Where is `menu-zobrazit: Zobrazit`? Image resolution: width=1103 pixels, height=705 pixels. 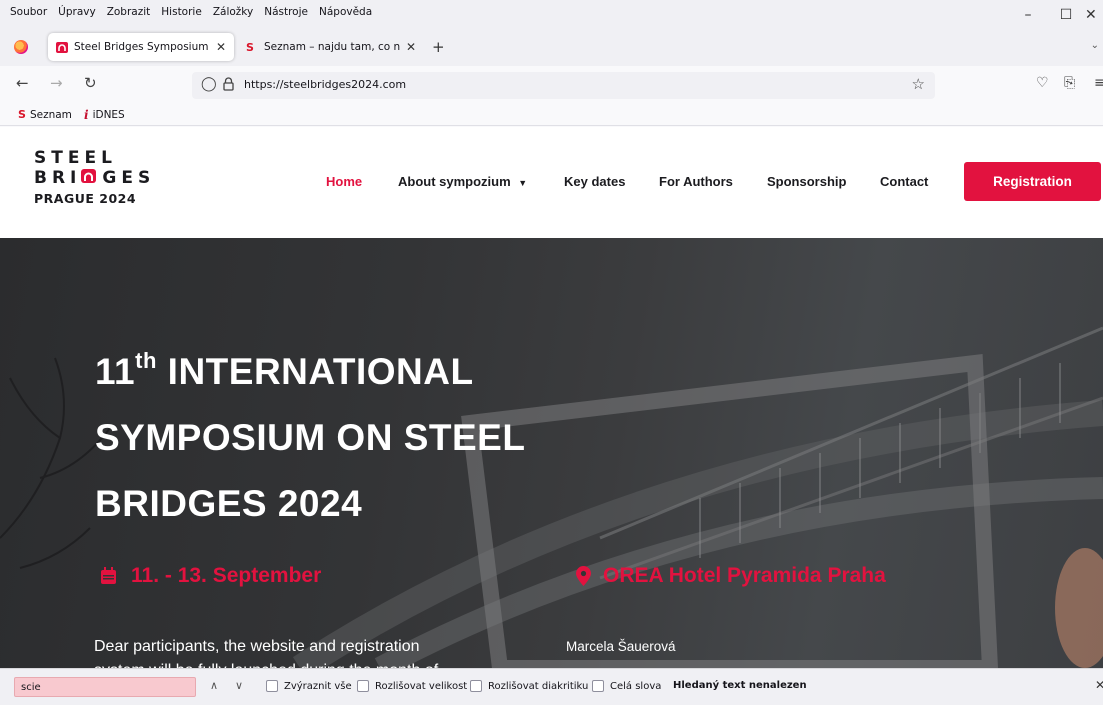
menu-zobrazit: Zobrazit is located at coordinates (129, 12).